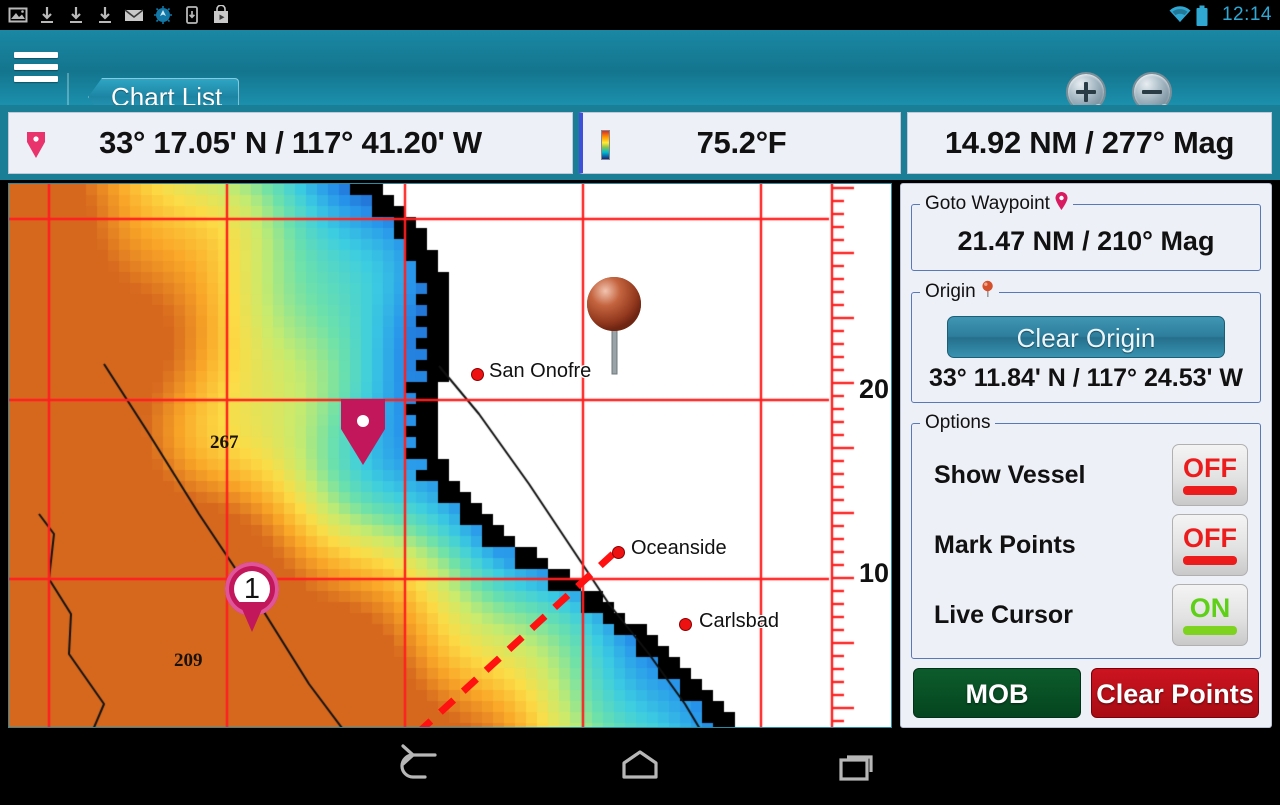 This screenshot has width=1280, height=805. I want to click on toggle-mark-points: OFF, so click(1210, 545).